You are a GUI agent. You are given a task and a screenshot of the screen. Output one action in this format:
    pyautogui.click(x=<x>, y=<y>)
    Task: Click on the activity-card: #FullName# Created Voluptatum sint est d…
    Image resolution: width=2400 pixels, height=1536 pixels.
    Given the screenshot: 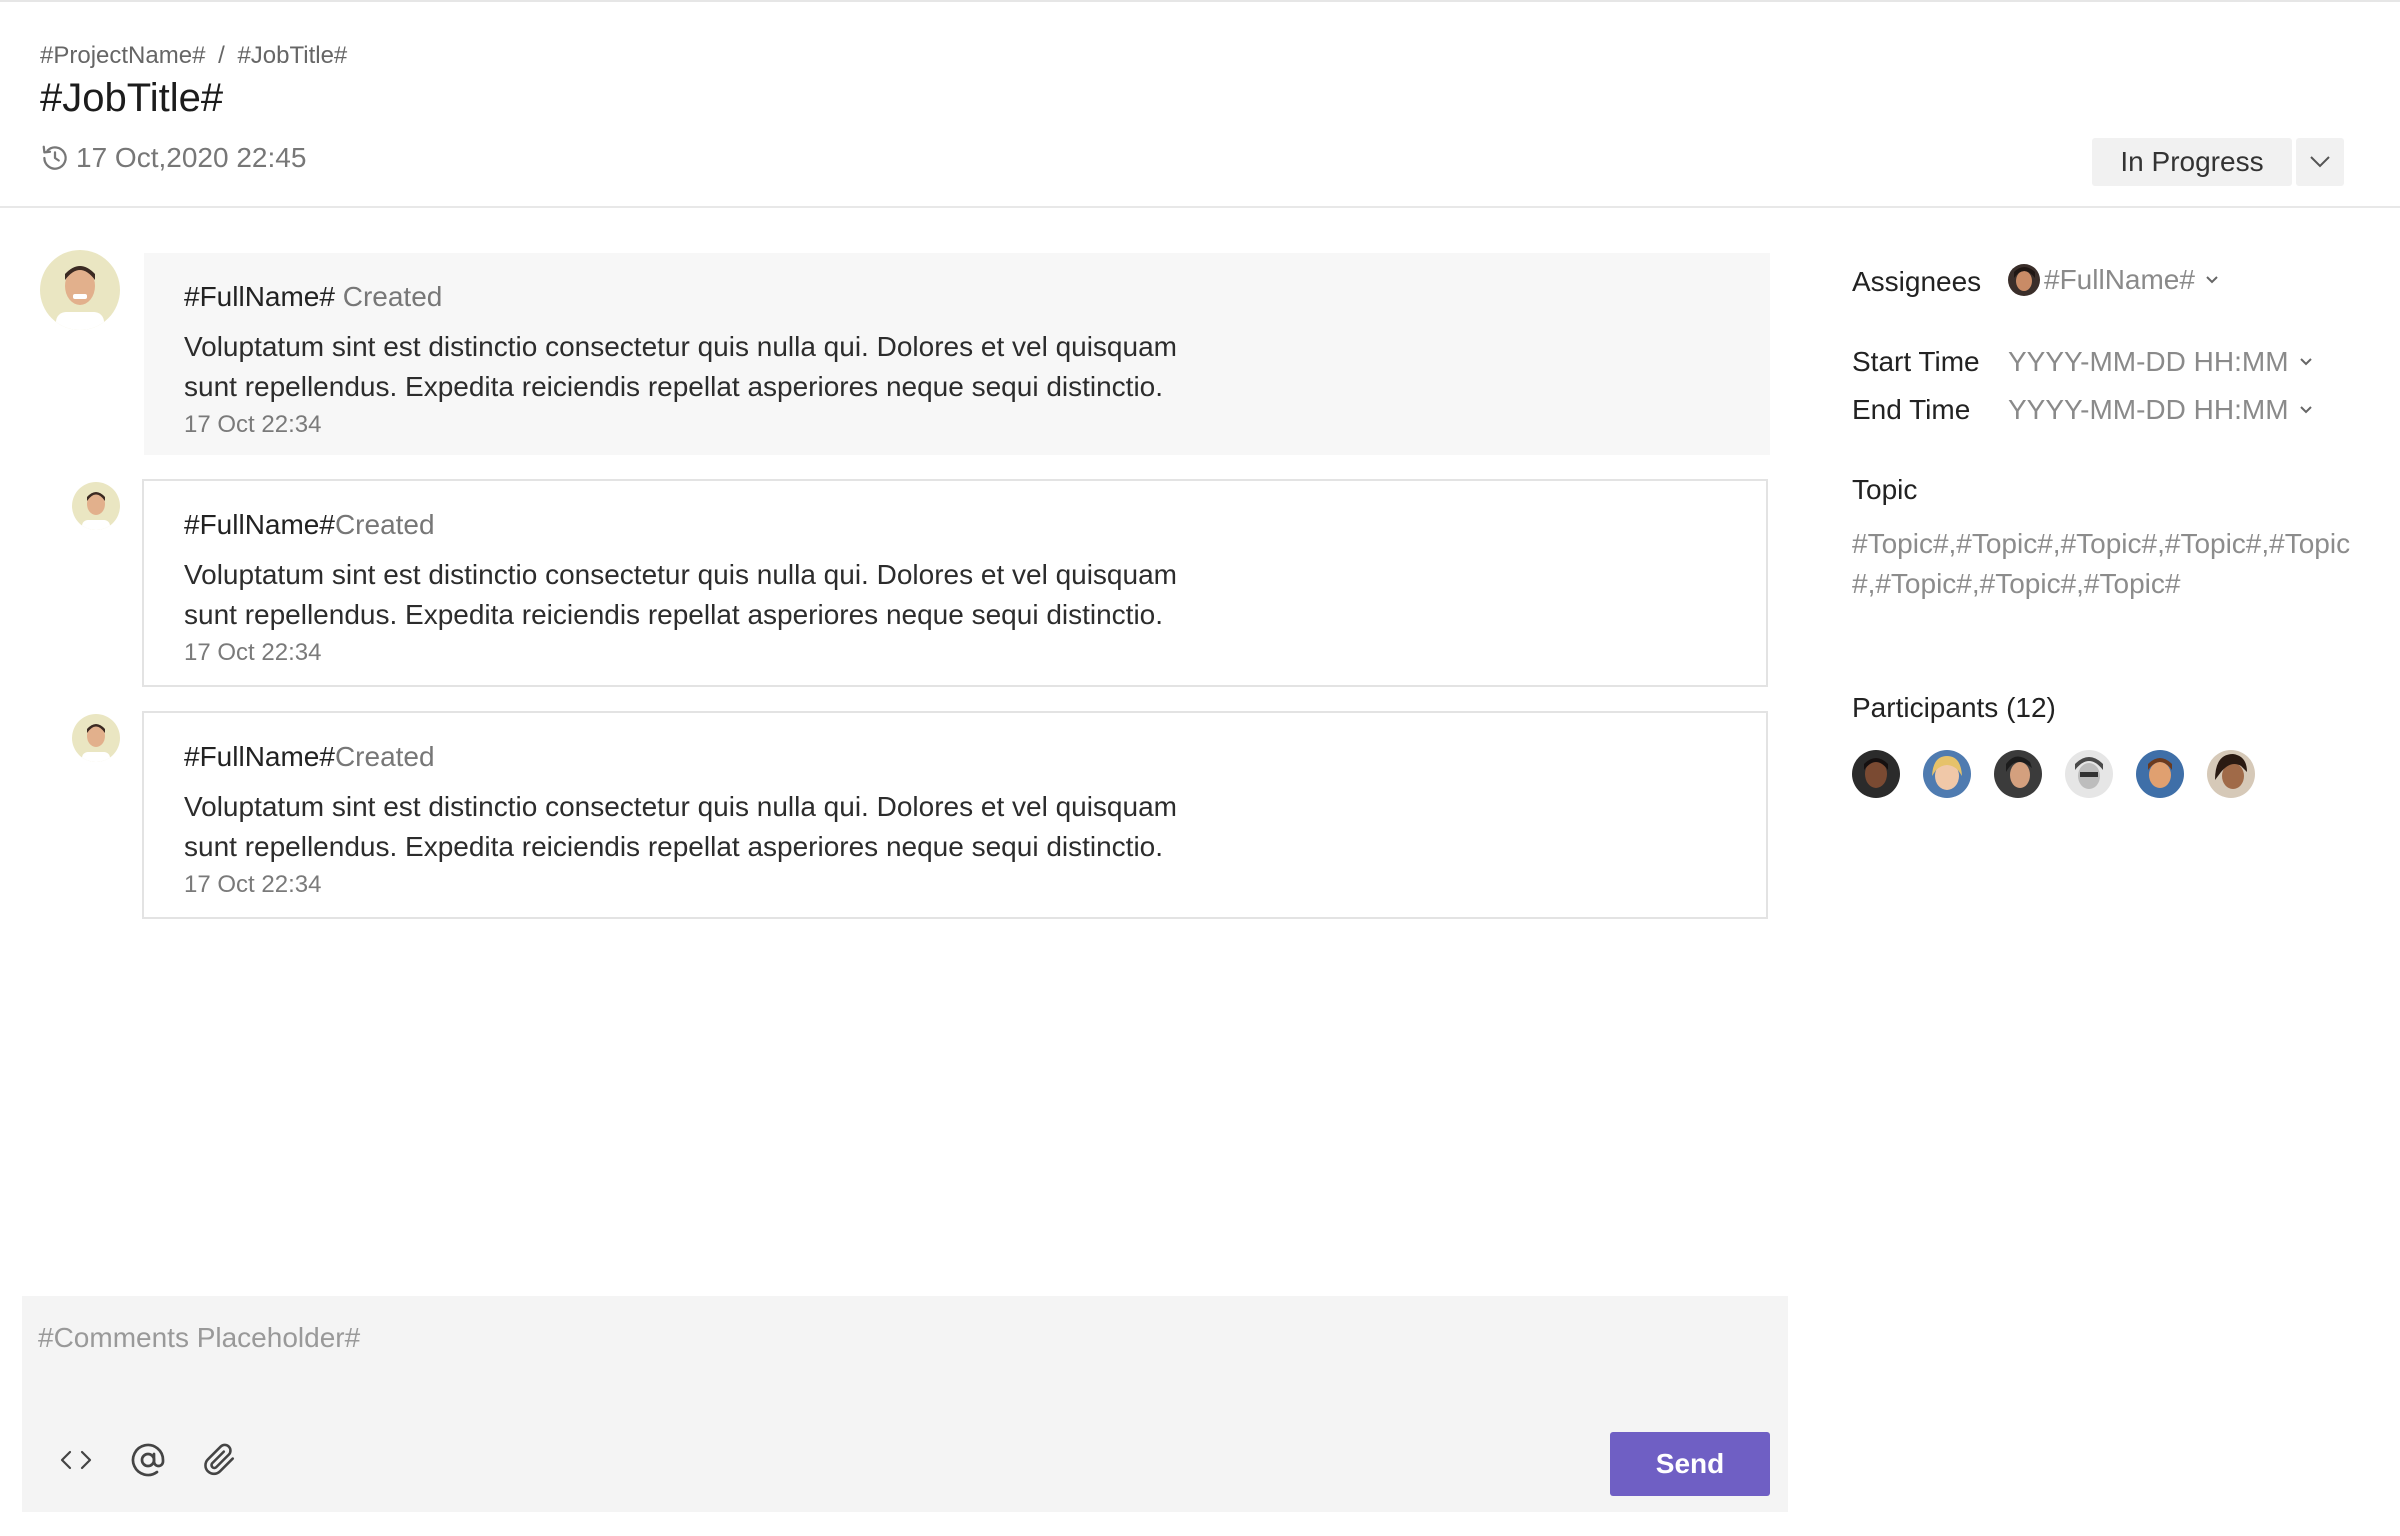 What is the action you would take?
    pyautogui.click(x=957, y=354)
    